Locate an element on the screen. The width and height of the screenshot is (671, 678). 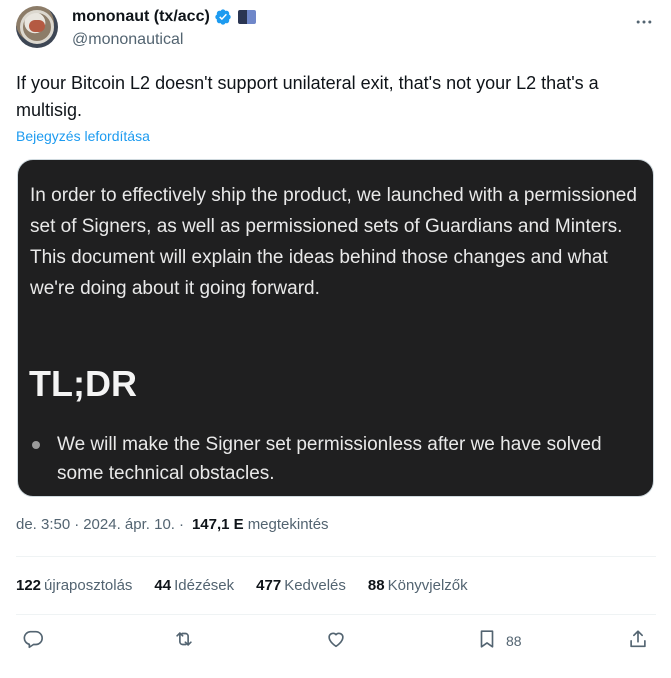
reply-icon is located at coordinates (33, 641).